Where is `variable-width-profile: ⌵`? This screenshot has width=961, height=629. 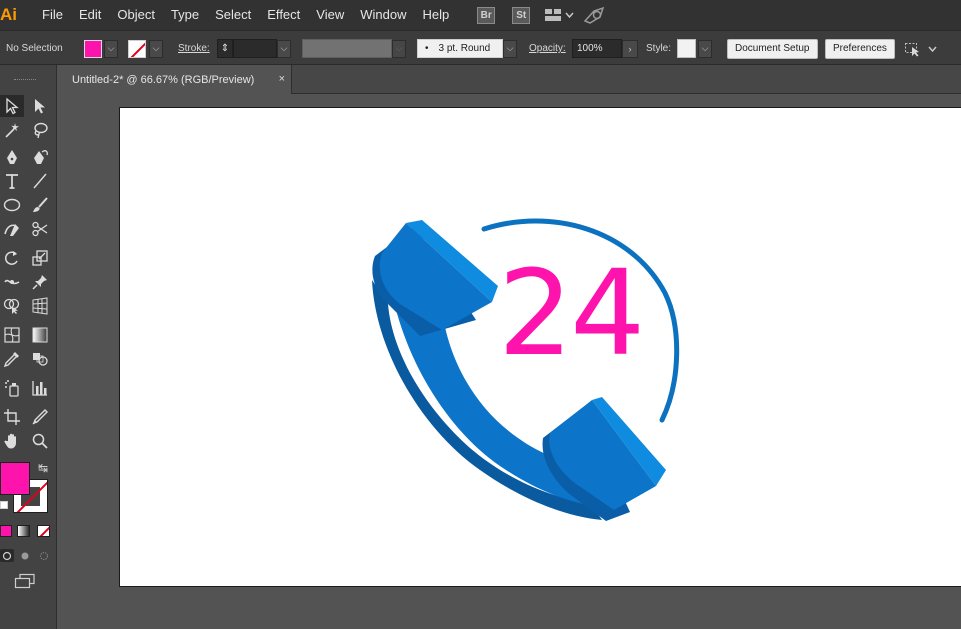 variable-width-profile: ⌵ is located at coordinates (354, 48).